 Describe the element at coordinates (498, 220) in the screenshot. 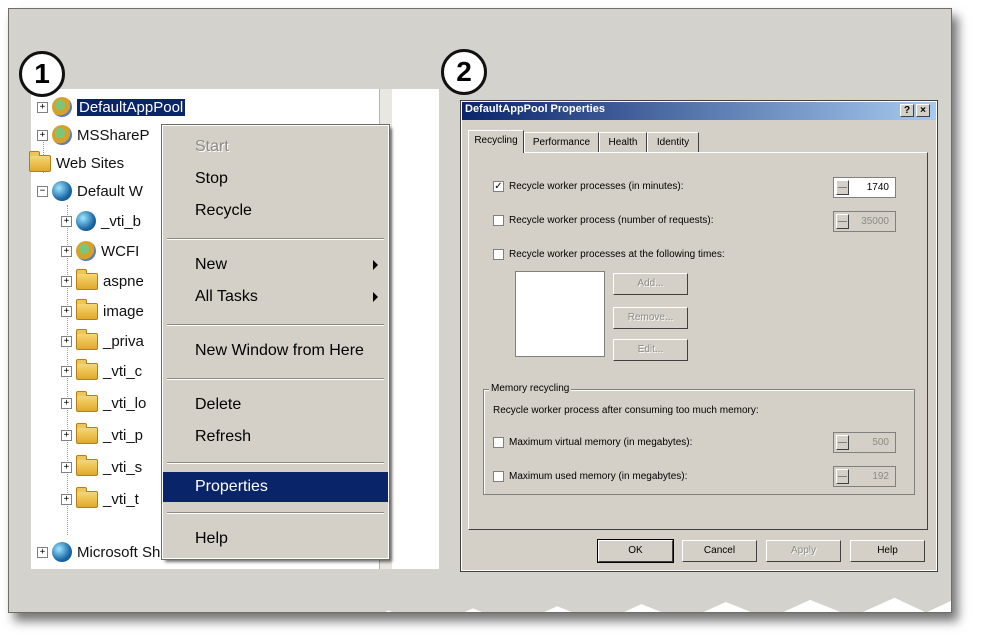

I see `recycle-requests-checkbox` at that location.